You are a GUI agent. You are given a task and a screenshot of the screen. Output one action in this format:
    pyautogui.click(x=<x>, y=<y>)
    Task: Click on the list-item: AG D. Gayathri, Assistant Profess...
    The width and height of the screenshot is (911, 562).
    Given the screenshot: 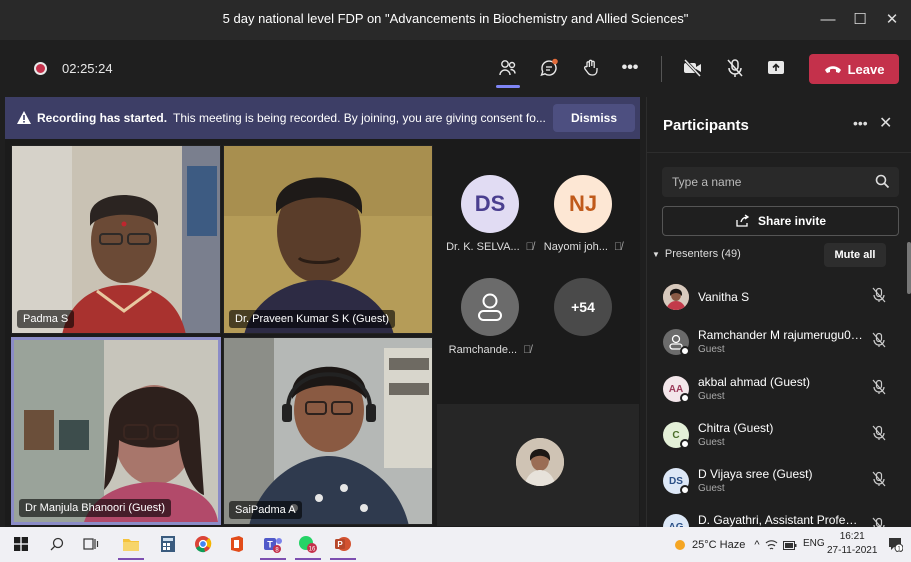 What is the action you would take?
    pyautogui.click(x=778, y=518)
    